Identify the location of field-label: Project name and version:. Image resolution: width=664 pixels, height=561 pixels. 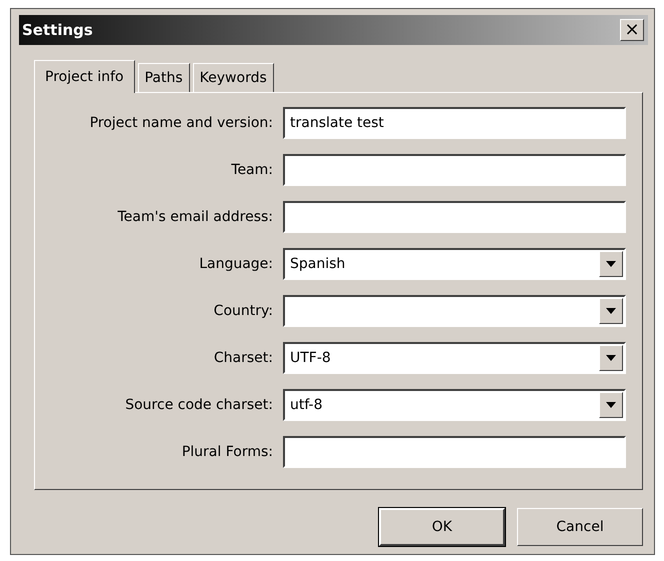
(181, 123).